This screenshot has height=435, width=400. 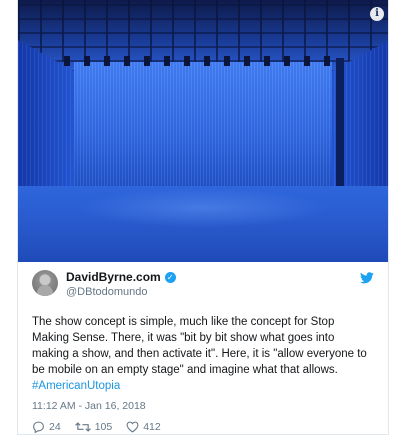 I want to click on like-count: 412, so click(x=152, y=427).